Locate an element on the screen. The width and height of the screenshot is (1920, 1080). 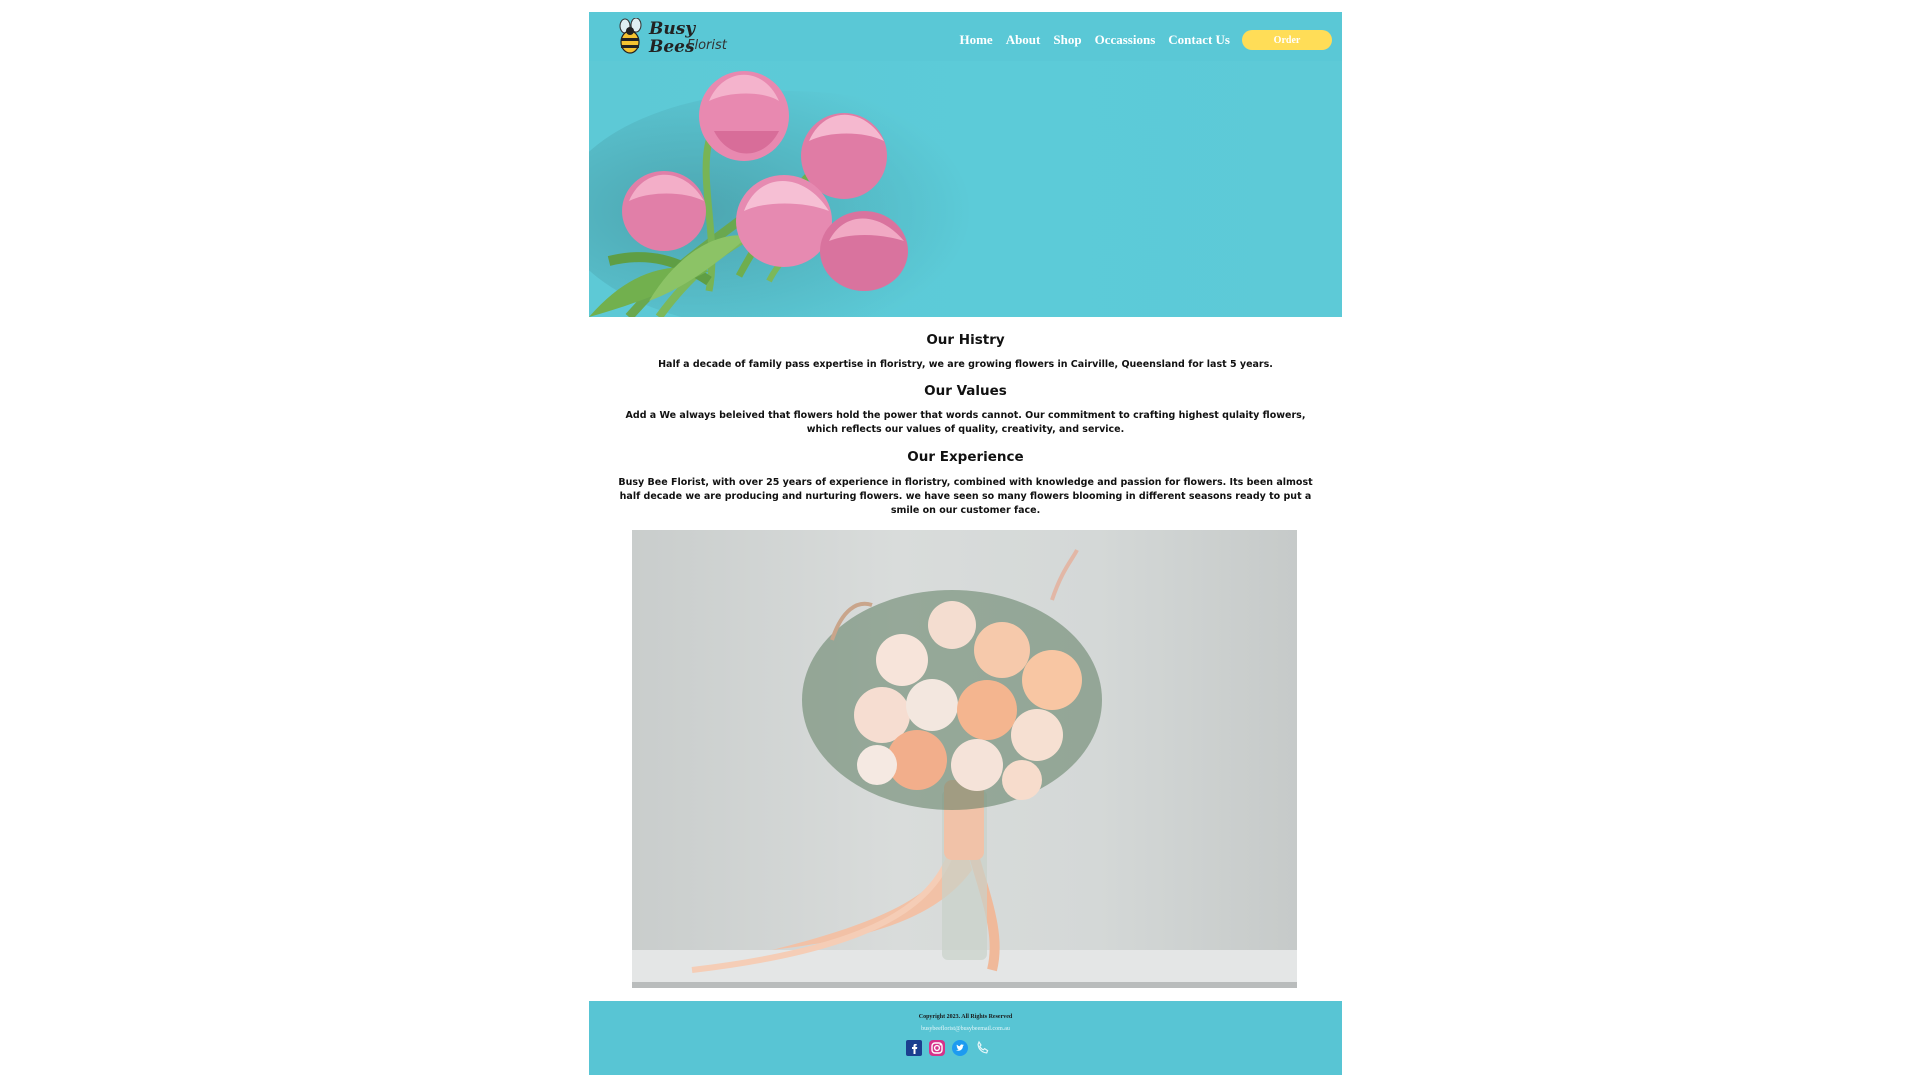
section-title: Our Experience is located at coordinates (965, 457).